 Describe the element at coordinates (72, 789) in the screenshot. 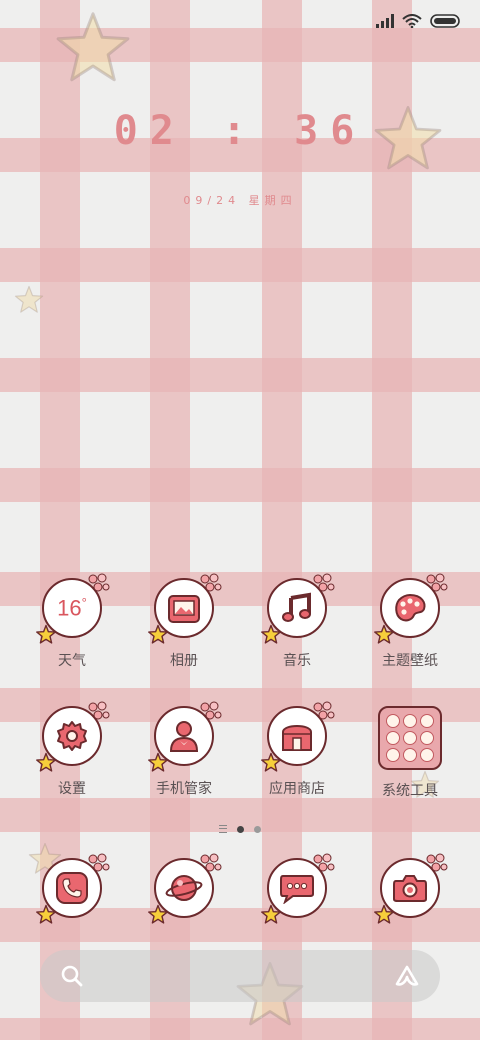

I see `app-label: 设置` at that location.